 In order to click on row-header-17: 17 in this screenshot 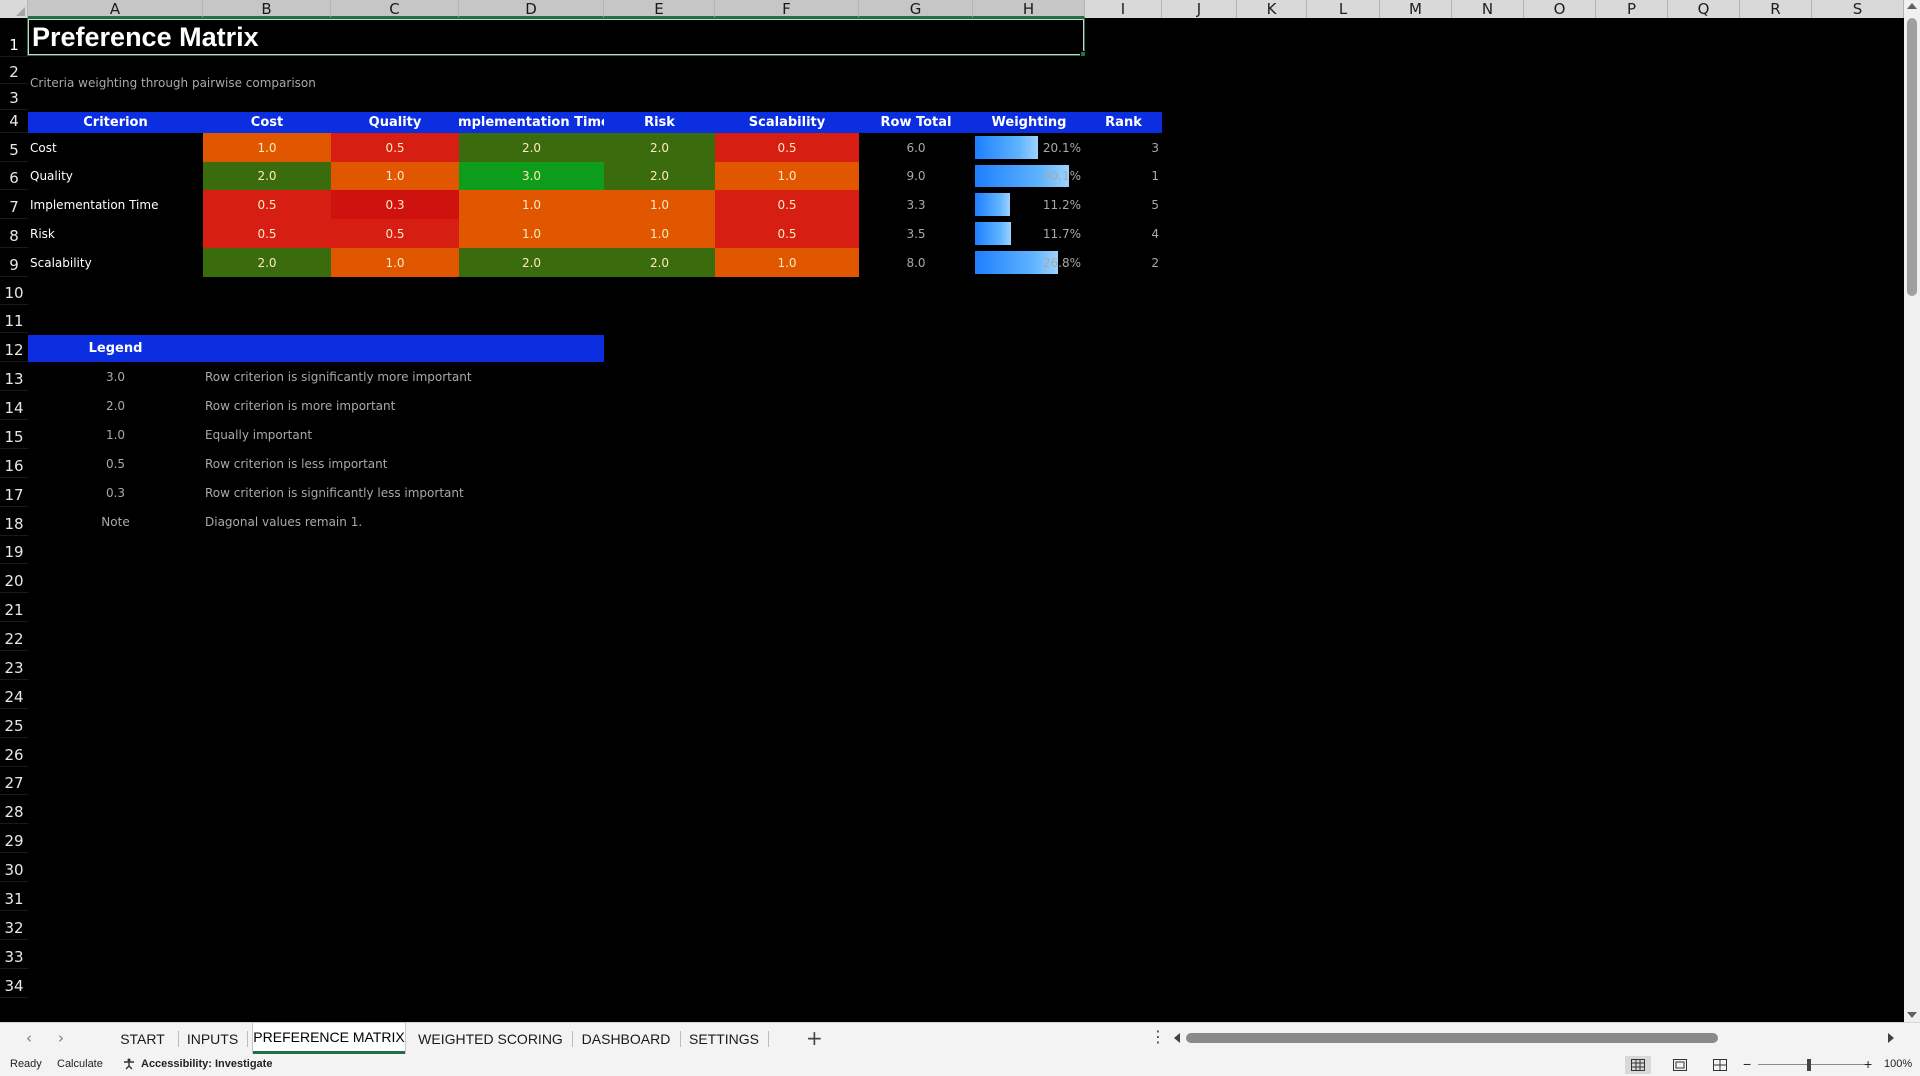, I will do `click(14, 492)`.